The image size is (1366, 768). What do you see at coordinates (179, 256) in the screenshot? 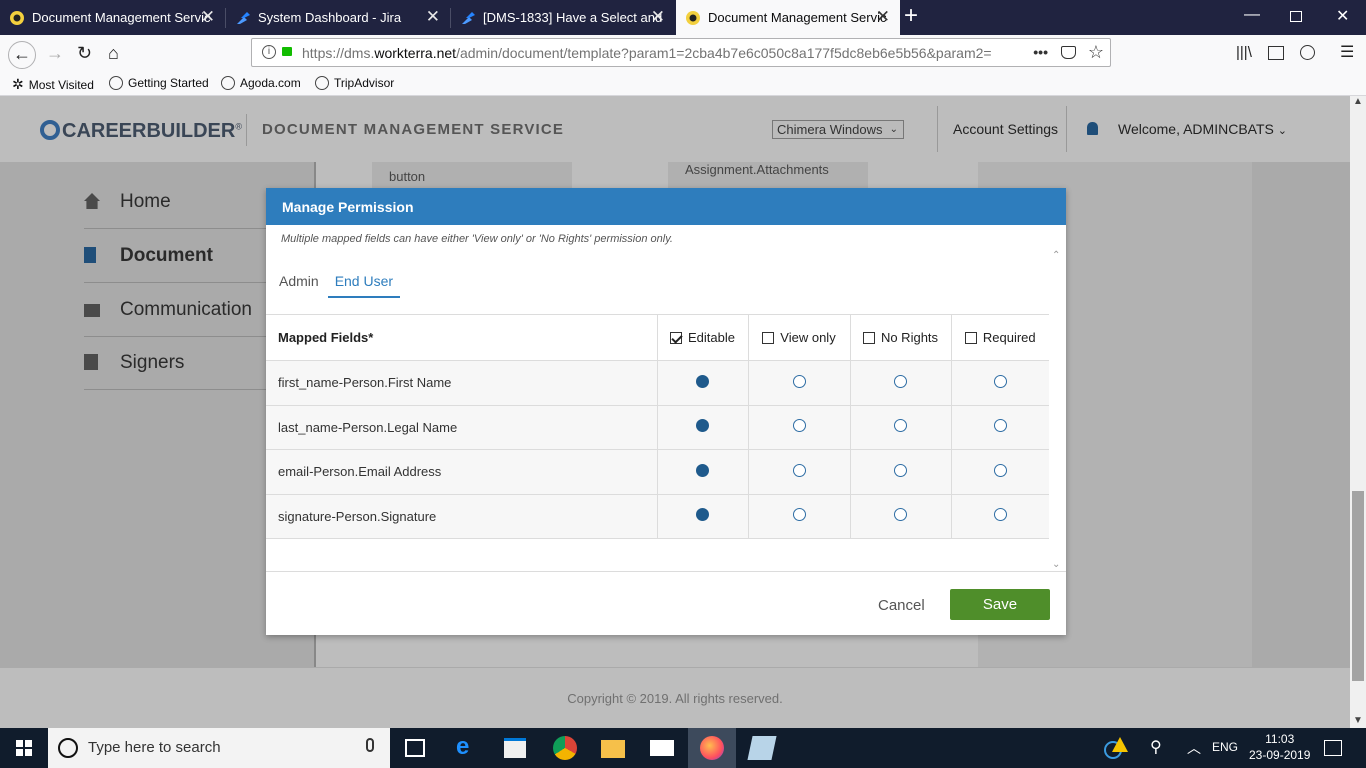
I see `sidebar-item-document: Document` at bounding box center [179, 256].